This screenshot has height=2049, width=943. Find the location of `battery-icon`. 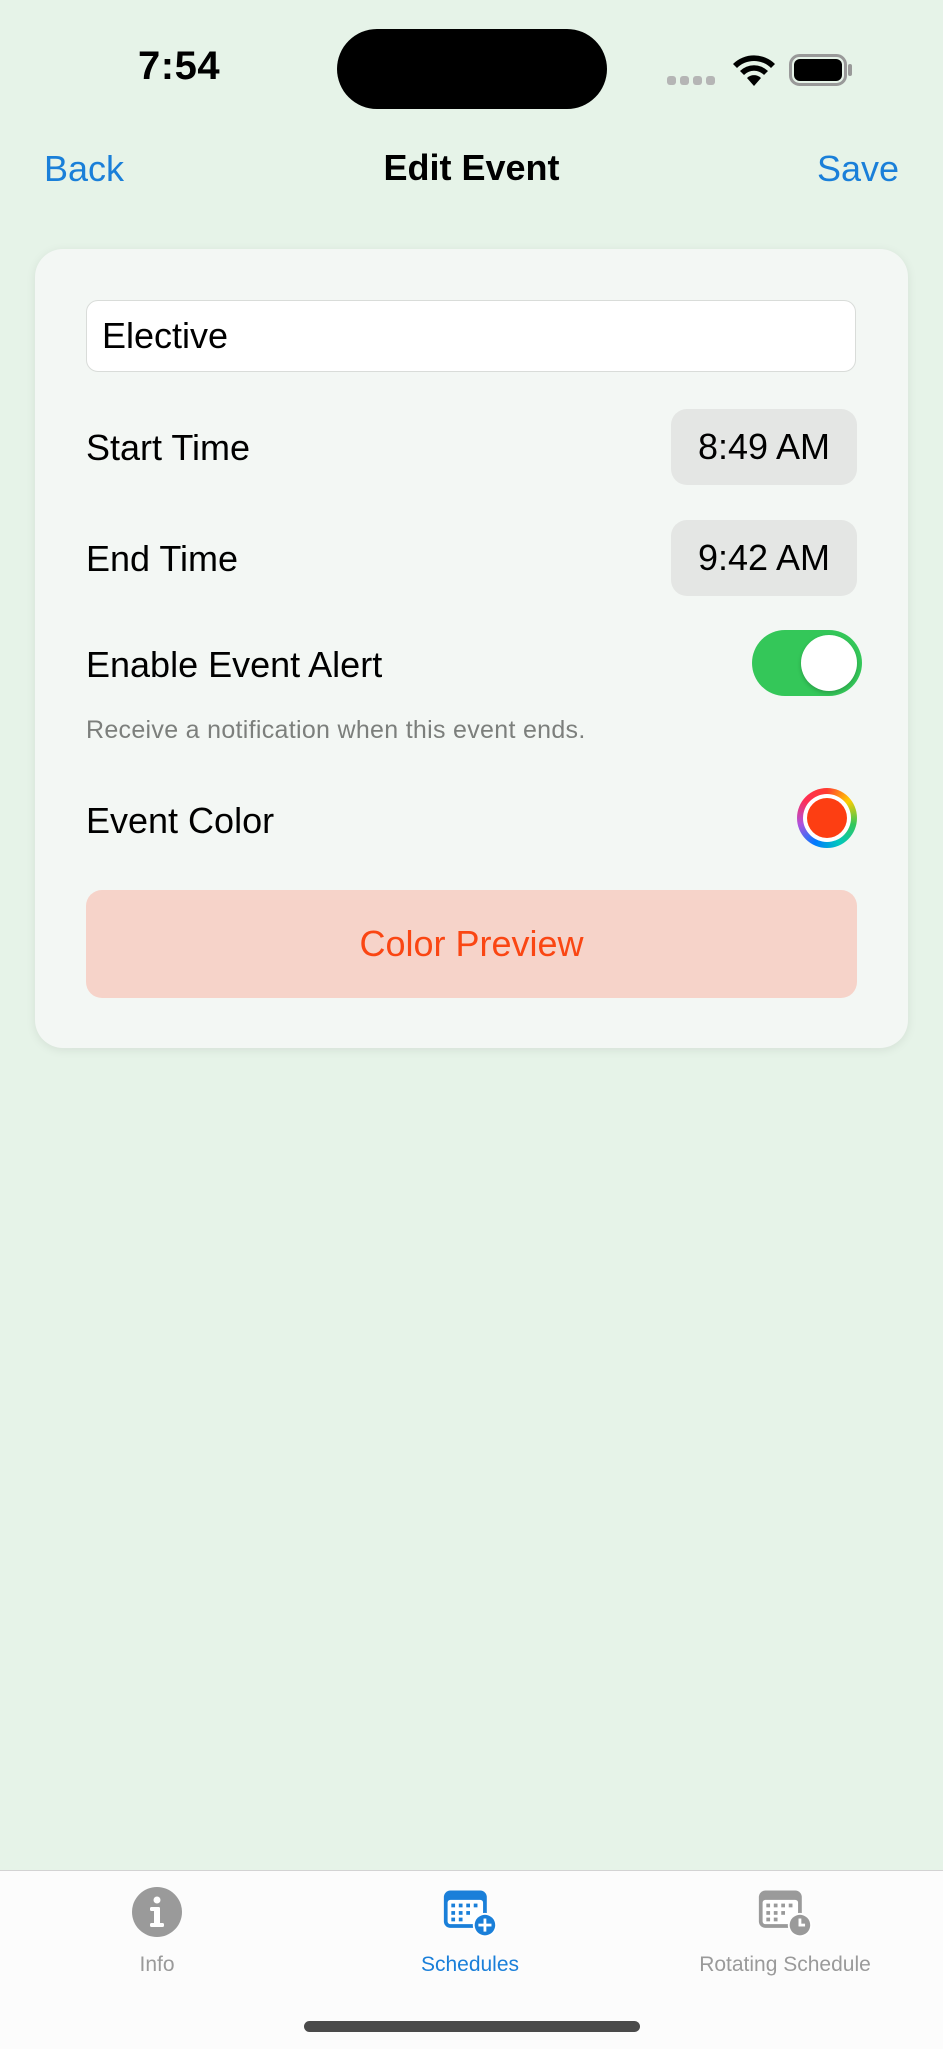

battery-icon is located at coordinates (820, 70).